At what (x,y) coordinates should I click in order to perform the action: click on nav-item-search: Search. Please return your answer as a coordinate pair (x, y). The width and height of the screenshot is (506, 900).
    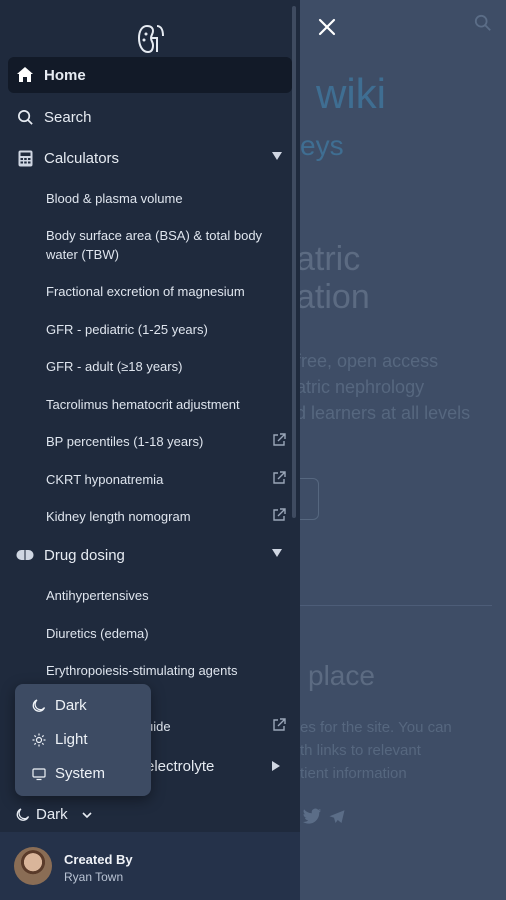
    Looking at the image, I should click on (150, 117).